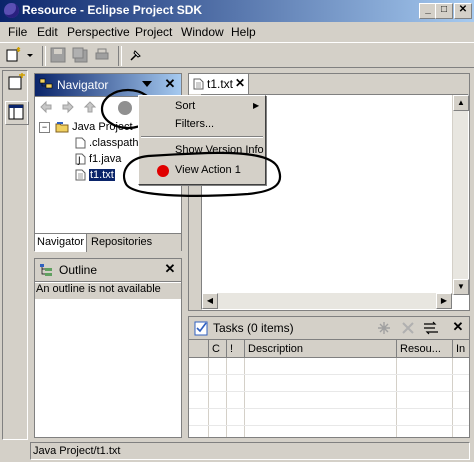  What do you see at coordinates (431, 328) in the screenshot?
I see `filter-icon` at bounding box center [431, 328].